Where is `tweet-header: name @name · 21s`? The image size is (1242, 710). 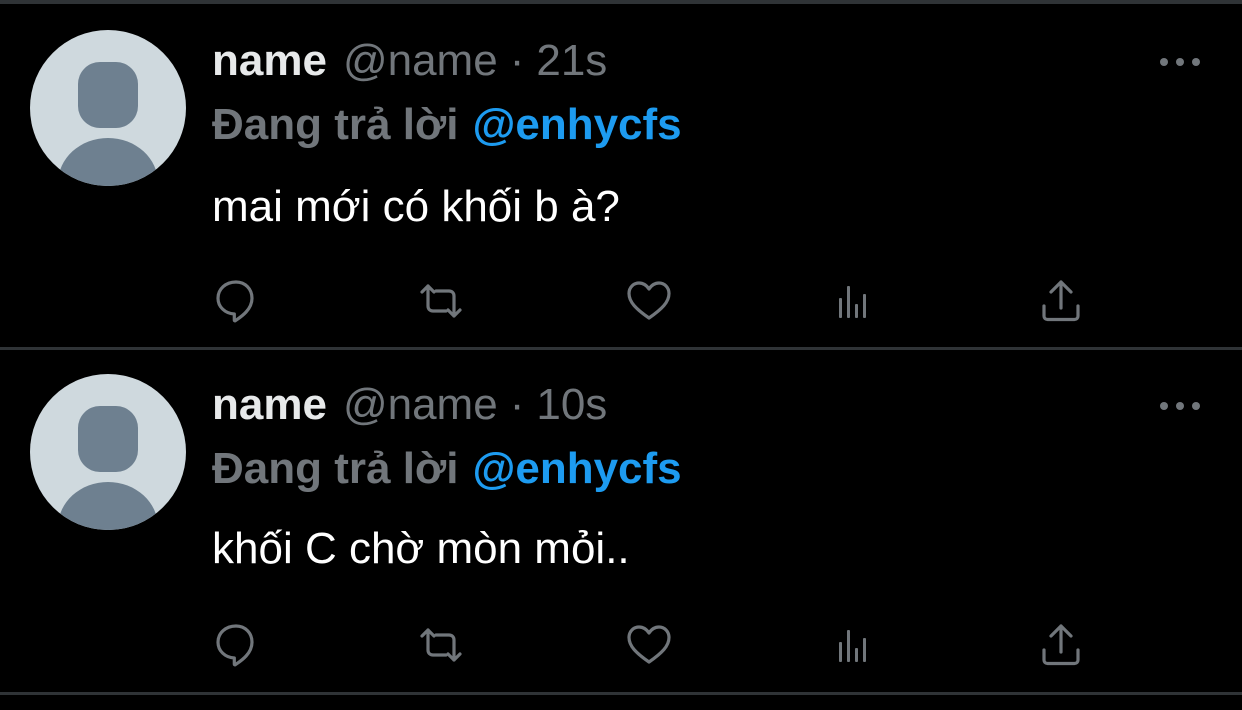
tweet-header: name @name · 21s is located at coordinates (409, 64).